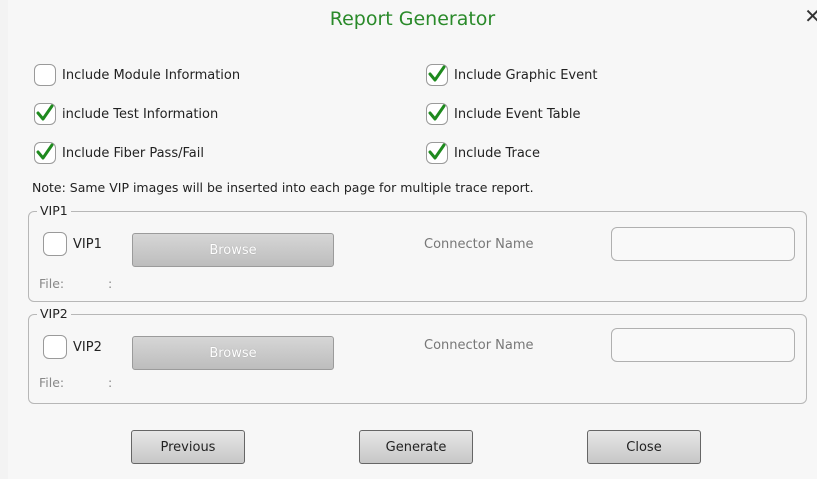 This screenshot has height=479, width=817. What do you see at coordinates (416, 447) in the screenshot?
I see `generate-button: Generate` at bounding box center [416, 447].